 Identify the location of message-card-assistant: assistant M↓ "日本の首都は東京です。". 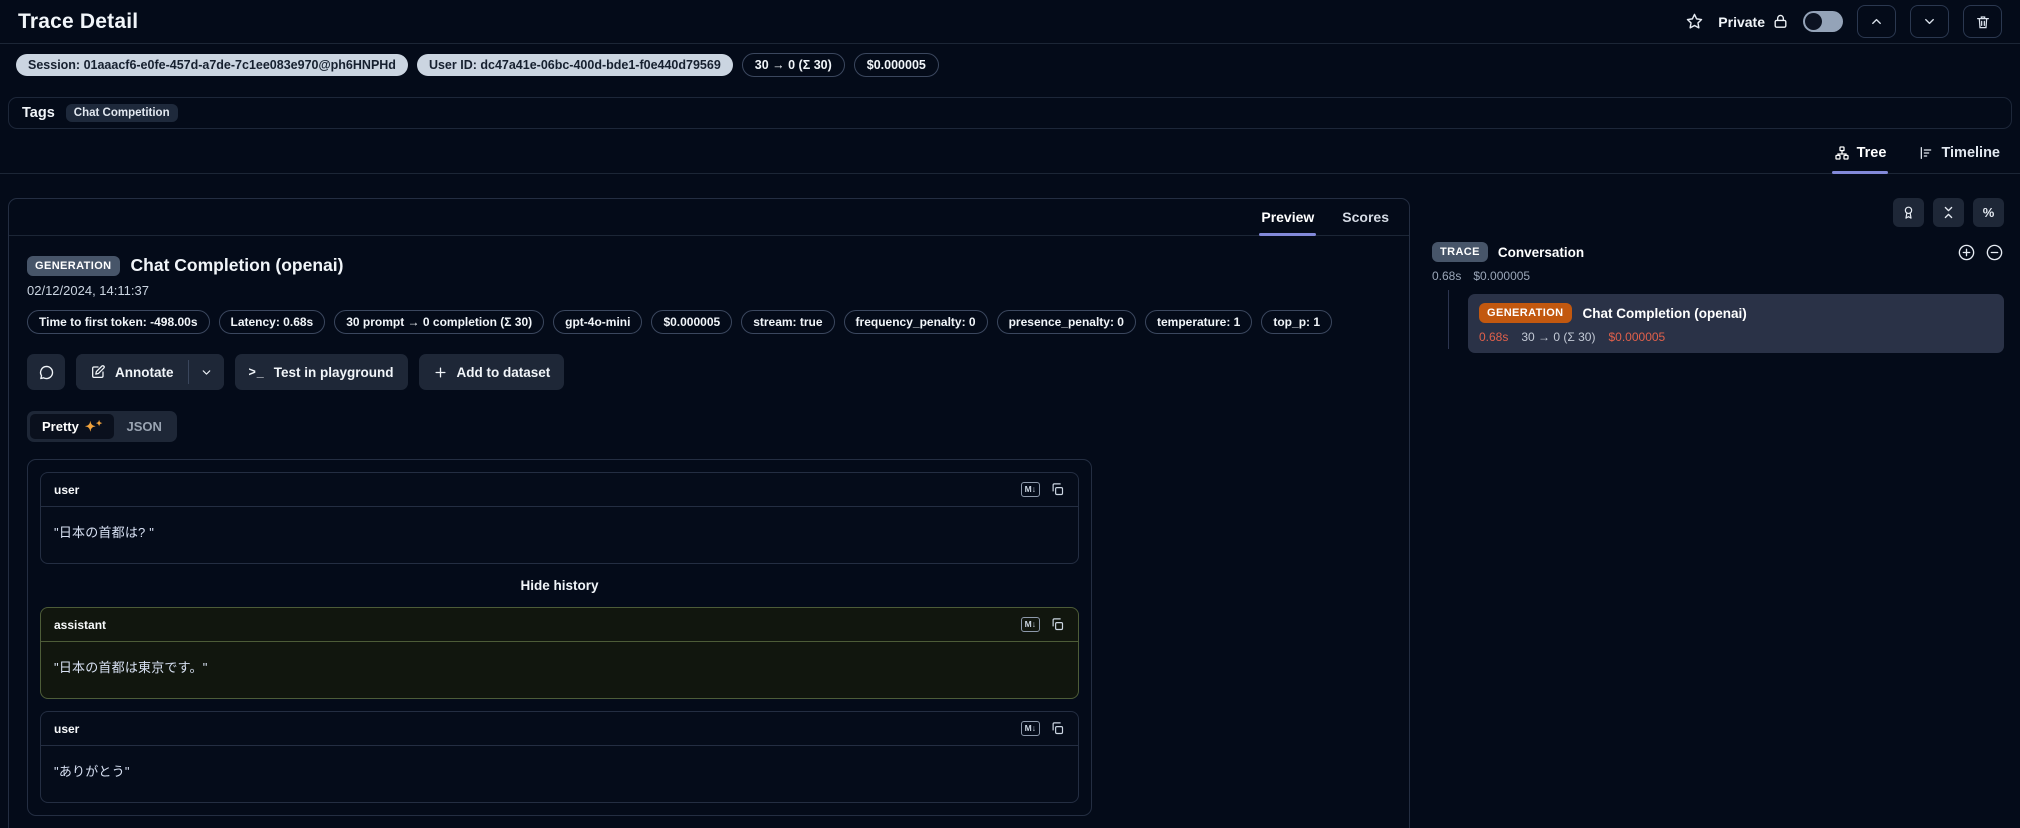
(559, 653).